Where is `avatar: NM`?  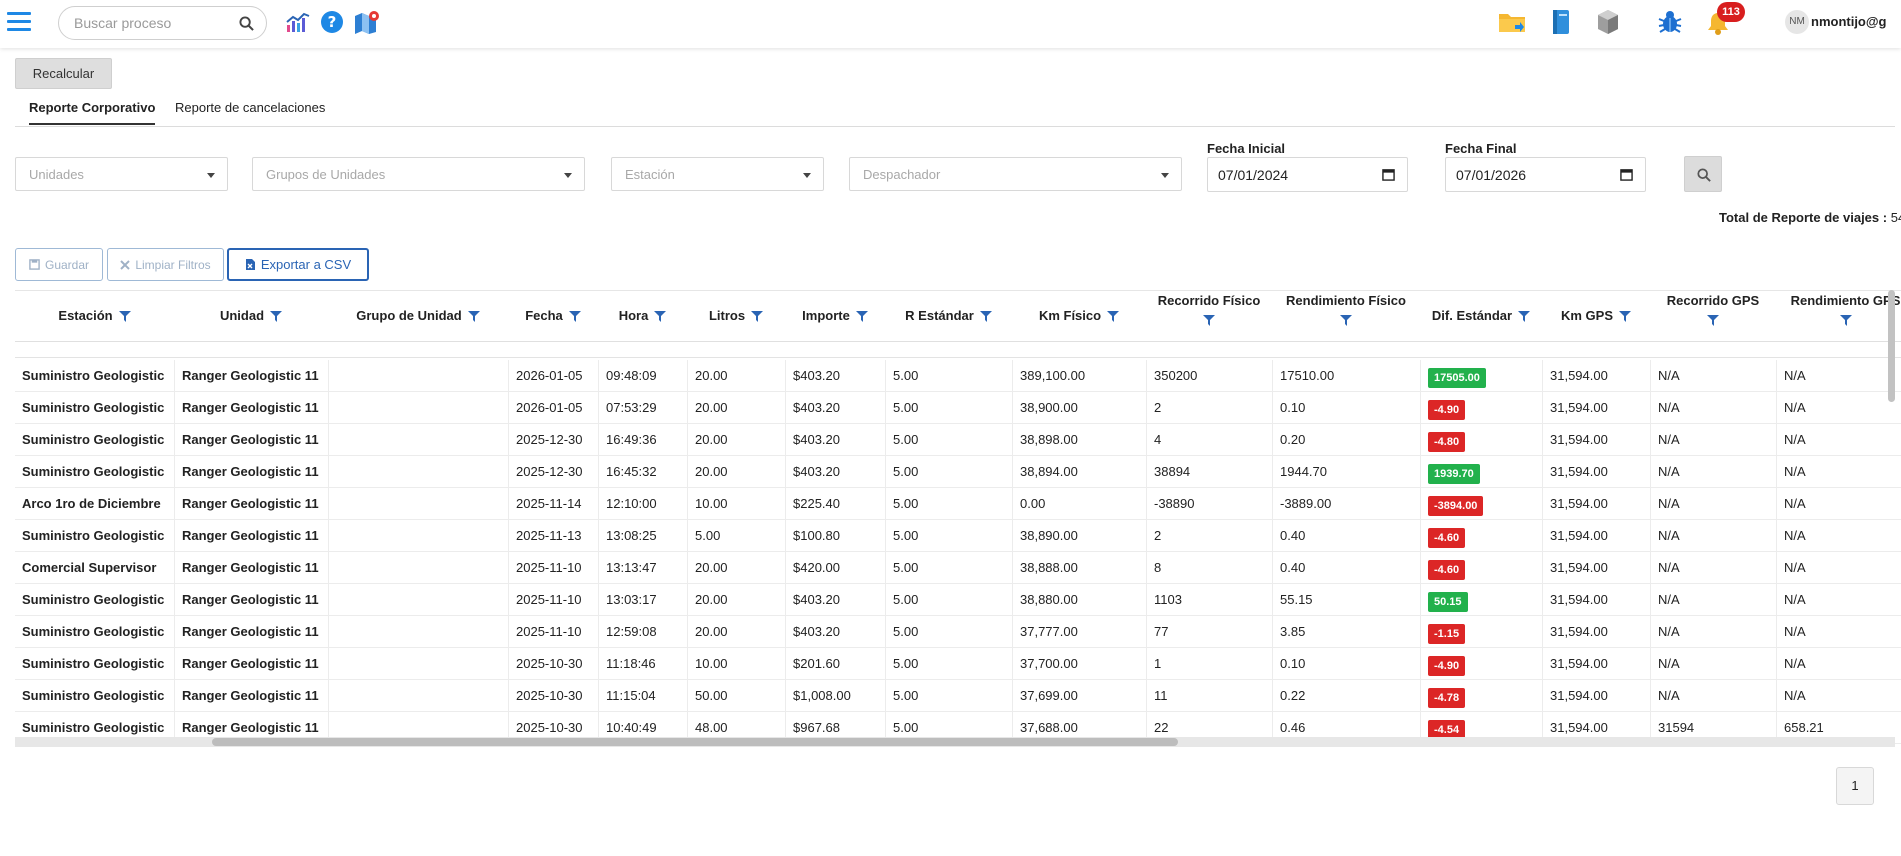 avatar: NM is located at coordinates (1797, 22).